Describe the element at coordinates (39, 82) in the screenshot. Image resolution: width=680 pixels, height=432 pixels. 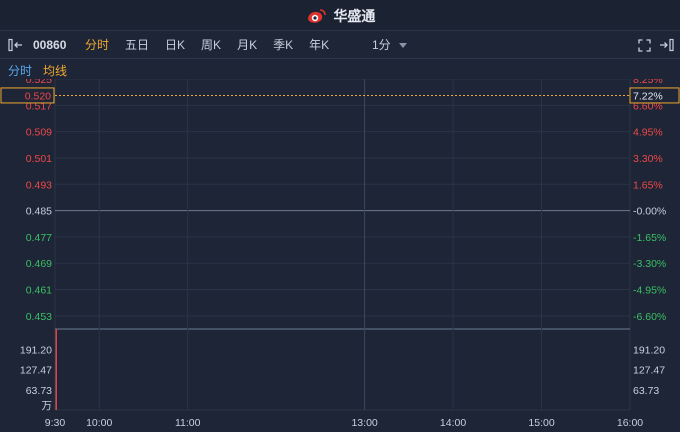
I see `price-tick-label: 0.525` at that location.